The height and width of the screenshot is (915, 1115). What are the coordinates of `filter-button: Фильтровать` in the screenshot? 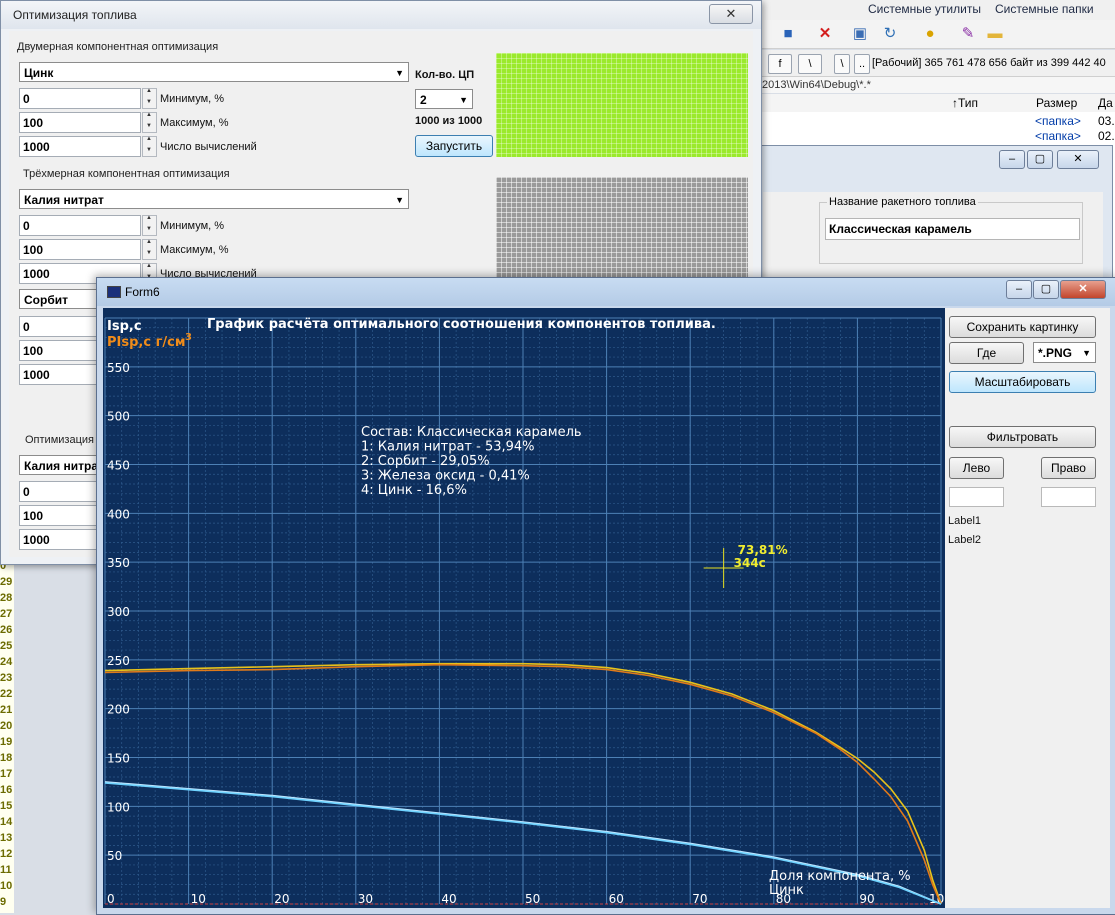 It's located at (1022, 437).